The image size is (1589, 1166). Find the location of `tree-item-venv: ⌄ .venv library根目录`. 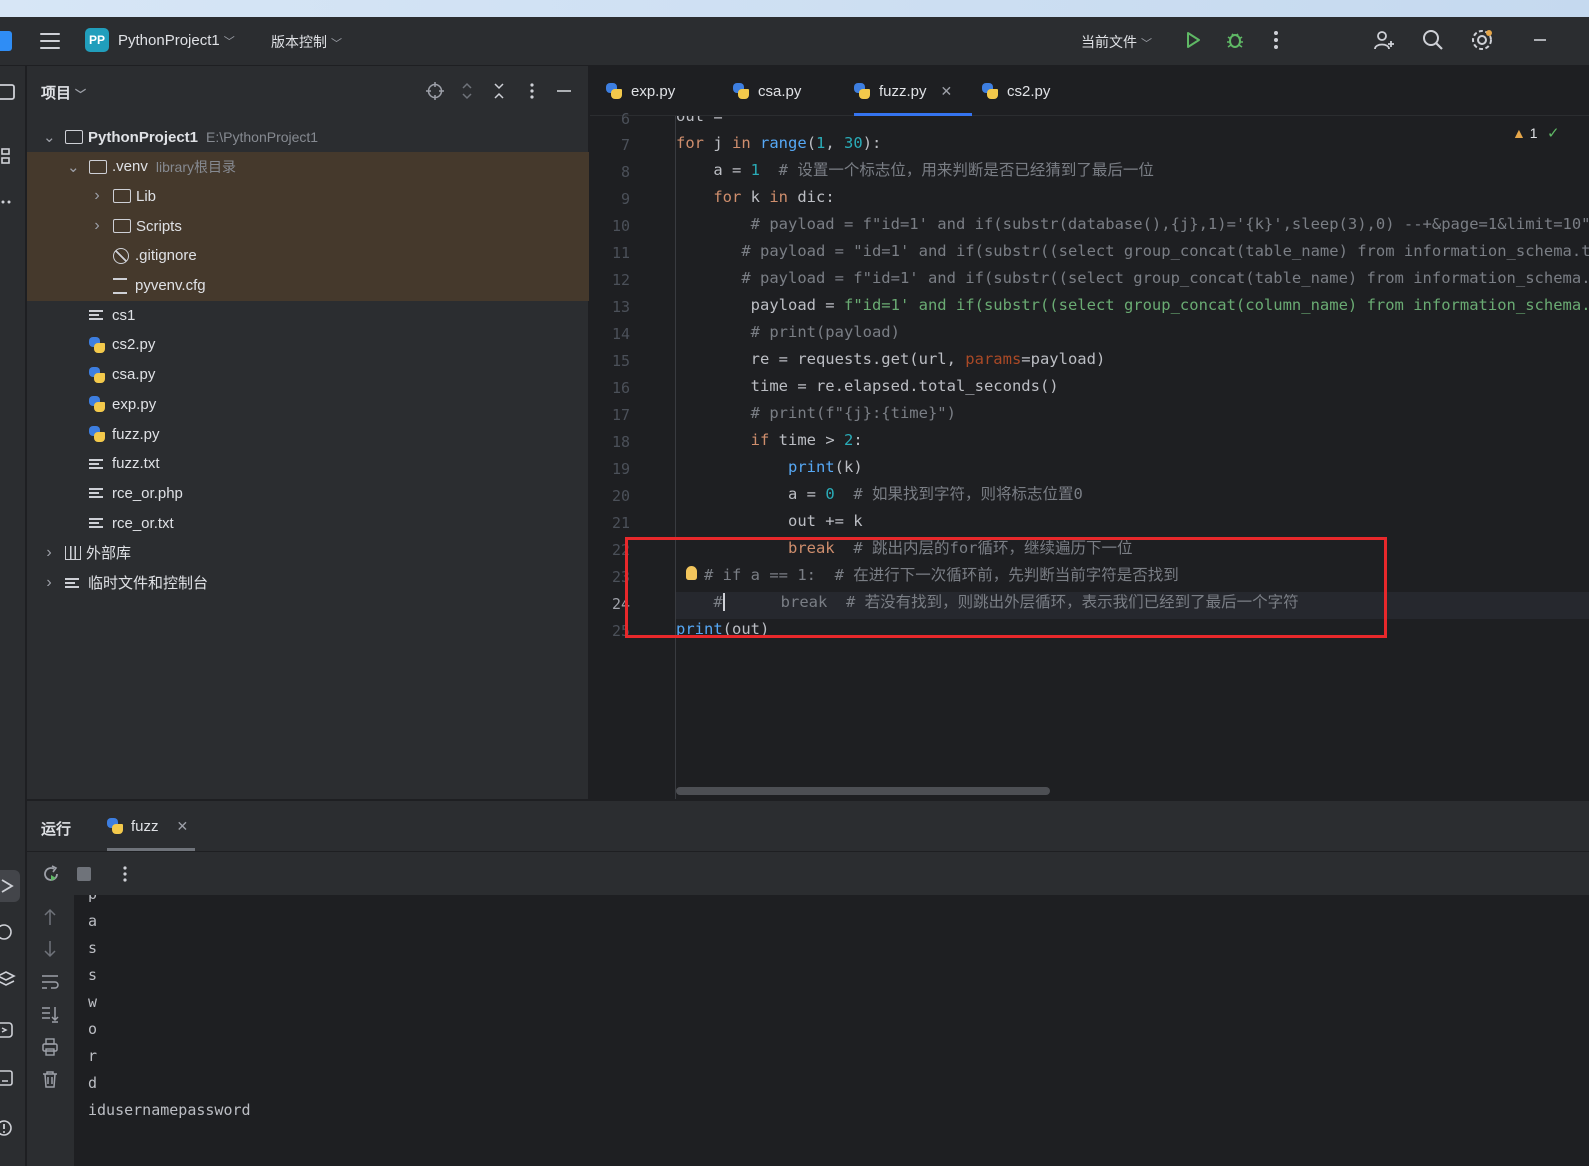

tree-item-venv: ⌄ .venv library根目录 is located at coordinates (308, 166).